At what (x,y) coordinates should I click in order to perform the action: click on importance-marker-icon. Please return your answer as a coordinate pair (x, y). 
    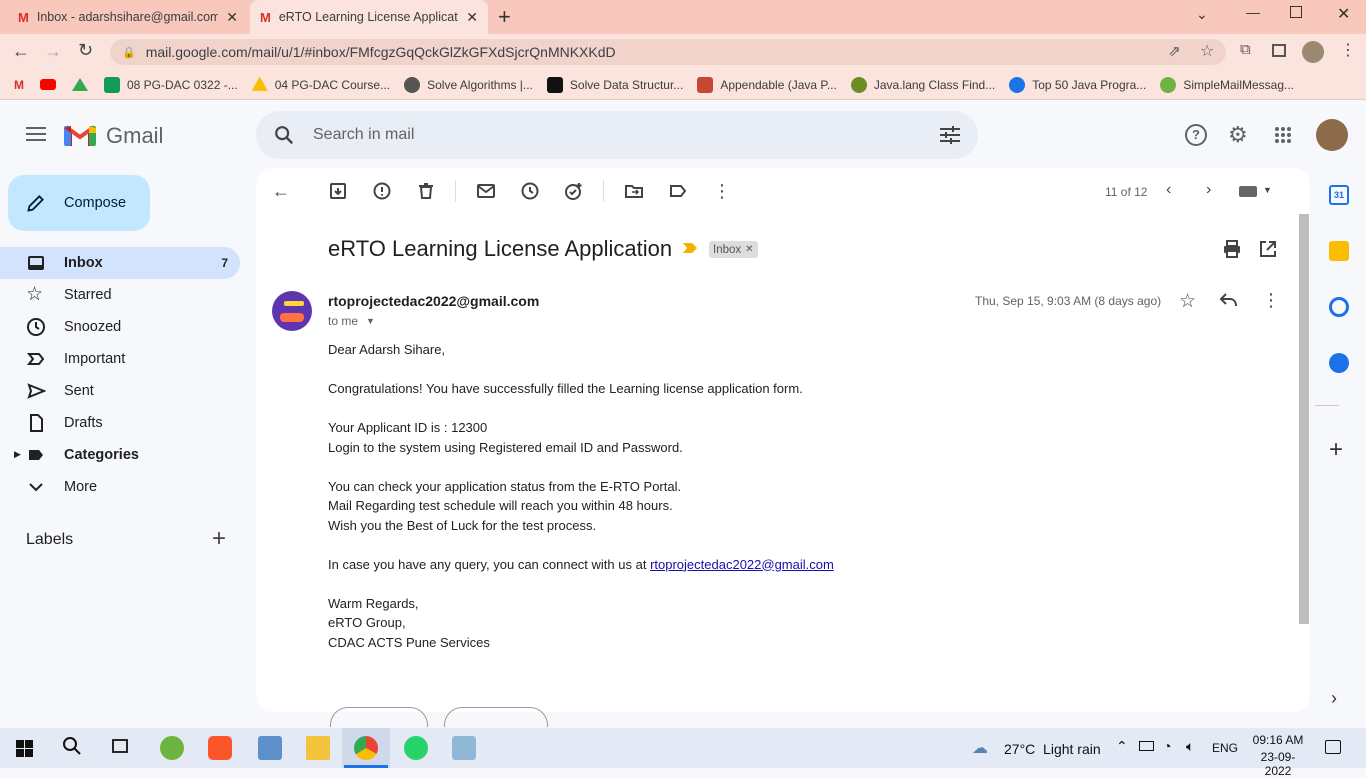
    Looking at the image, I should click on (690, 248).